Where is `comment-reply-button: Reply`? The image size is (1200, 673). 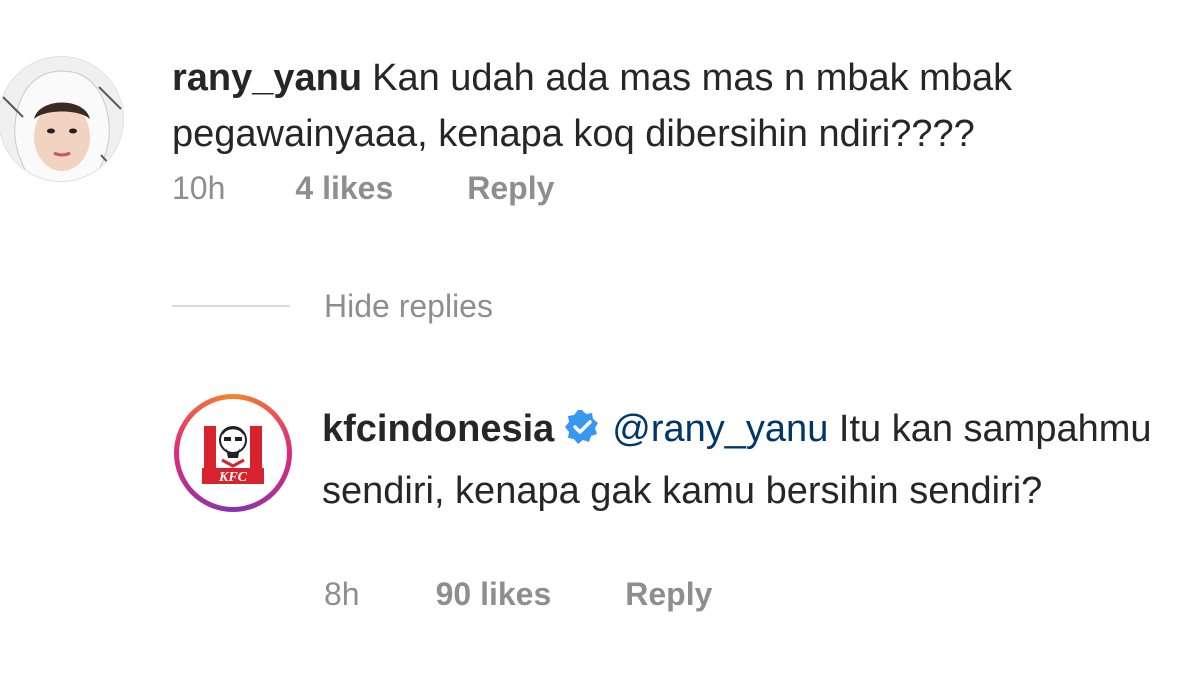
comment-reply-button: Reply is located at coordinates (510, 188).